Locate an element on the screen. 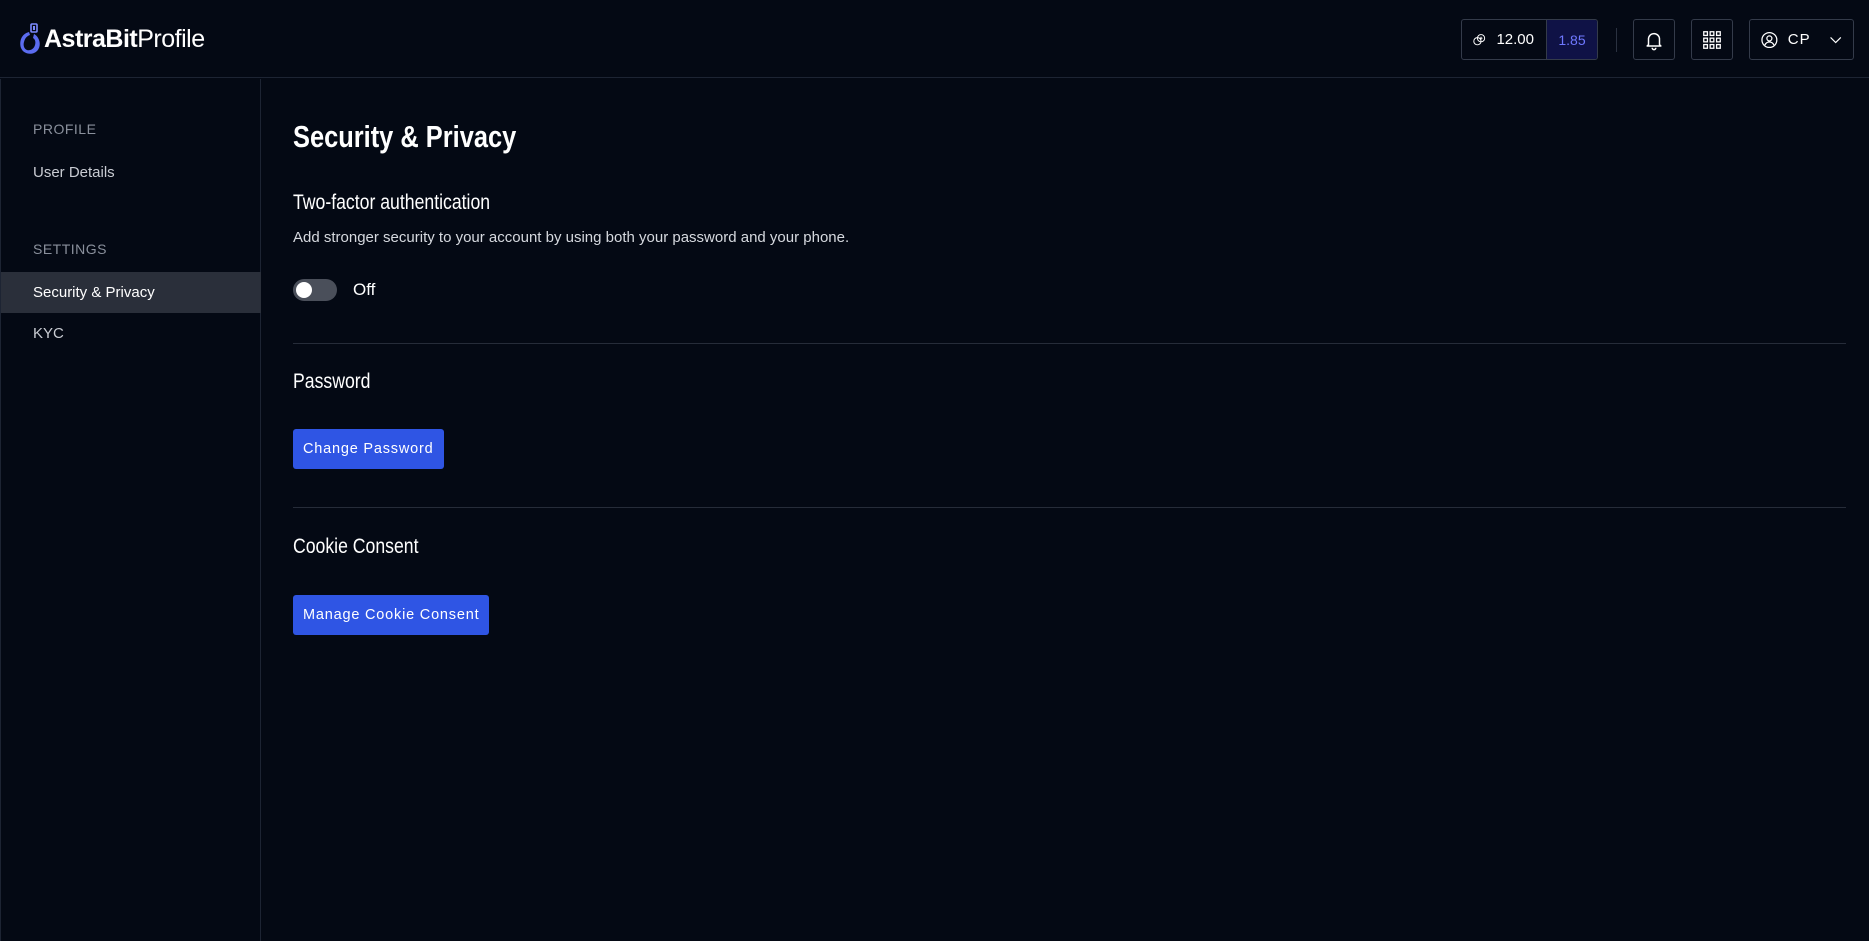 The width and height of the screenshot is (1869, 941). page-title: Security & Privacy is located at coordinates (405, 136).